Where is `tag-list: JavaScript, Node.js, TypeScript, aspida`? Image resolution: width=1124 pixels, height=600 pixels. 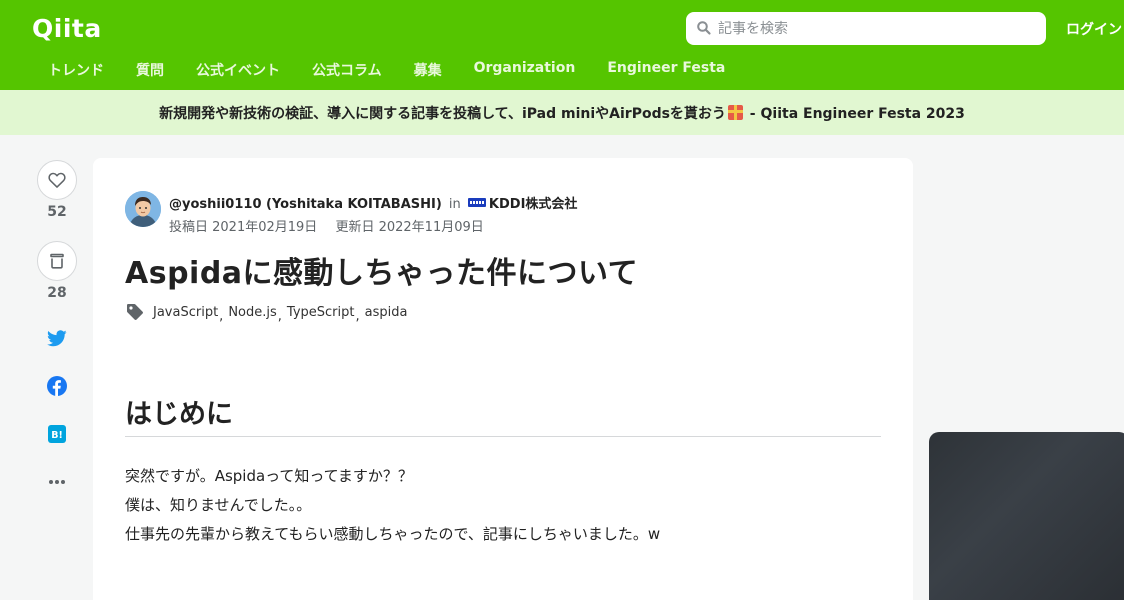 tag-list: JavaScript, Node.js, TypeScript, aspida is located at coordinates (266, 313).